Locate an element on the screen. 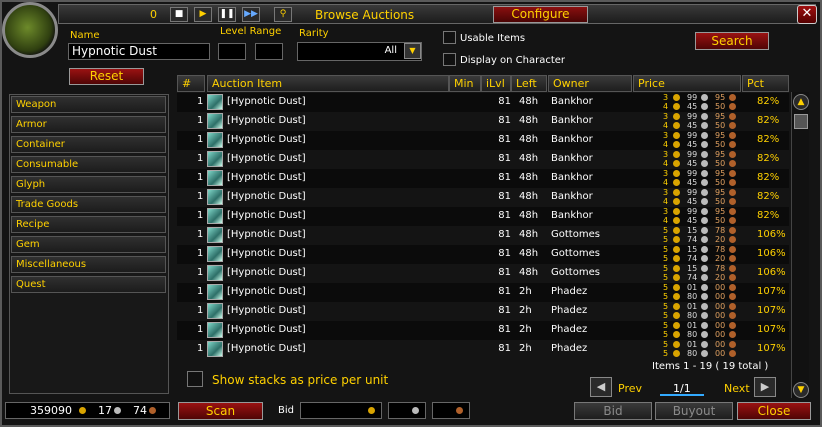  item-level: 81 is located at coordinates (504, 234).